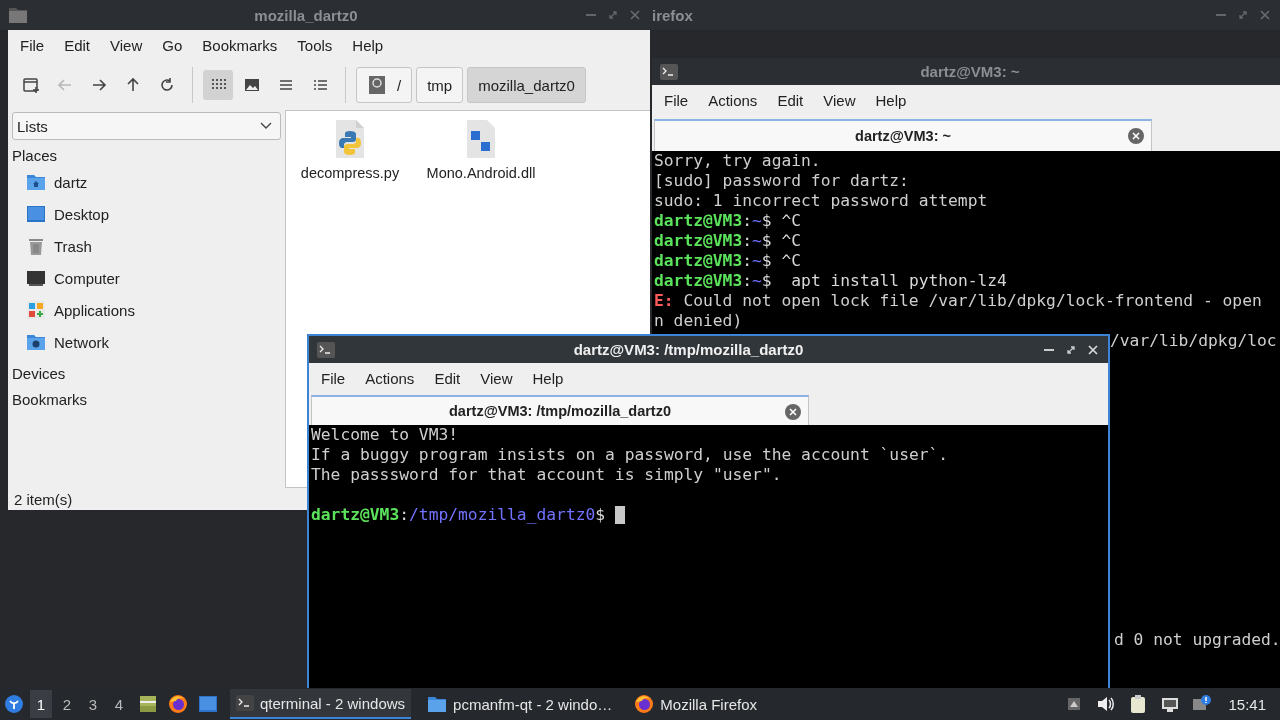  Describe the element at coordinates (385, 435) in the screenshot. I see `terminal-text: Welcome to VM3!` at that location.